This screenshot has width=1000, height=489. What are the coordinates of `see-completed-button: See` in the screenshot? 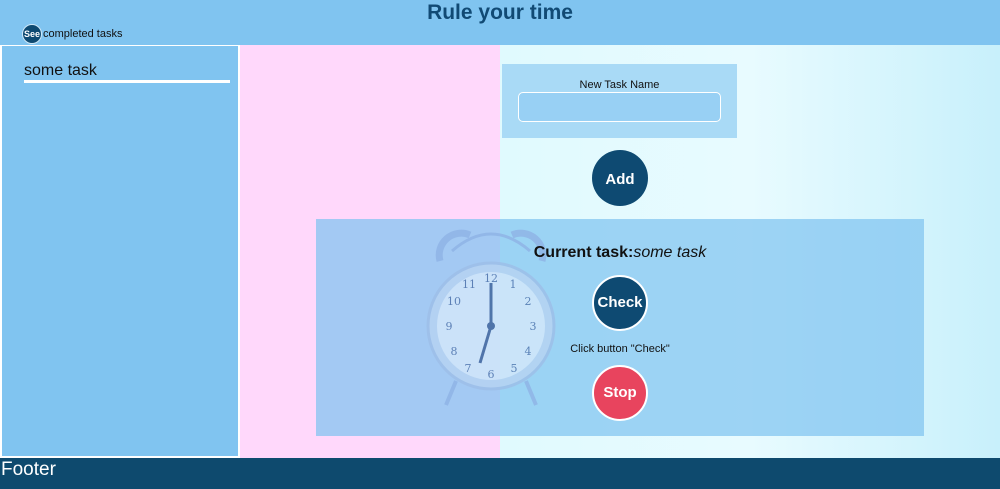 It's located at (32, 33).